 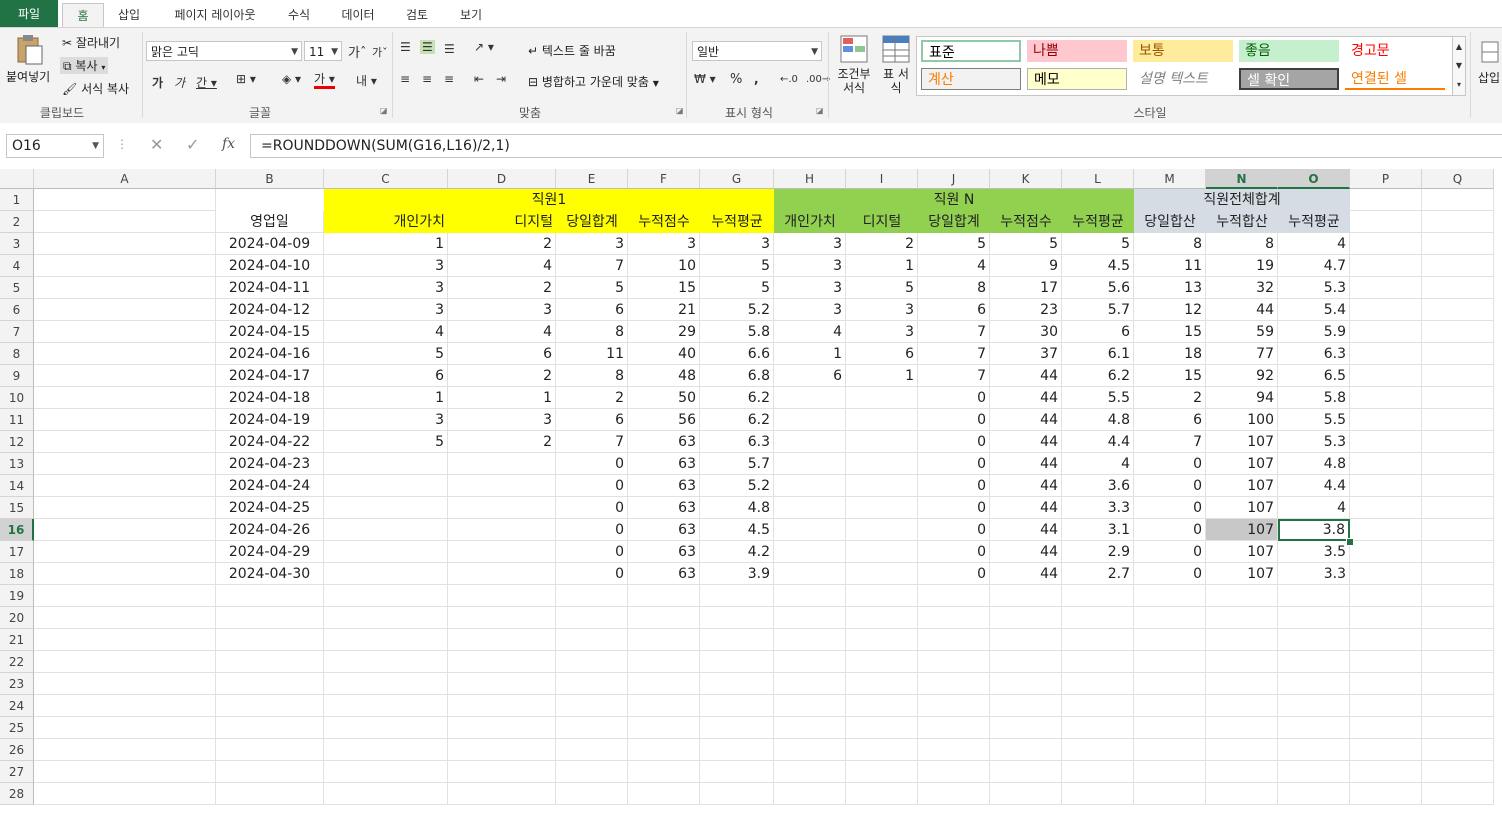 What do you see at coordinates (270, 332) in the screenshot?
I see `table-cell: 2024-04-15` at bounding box center [270, 332].